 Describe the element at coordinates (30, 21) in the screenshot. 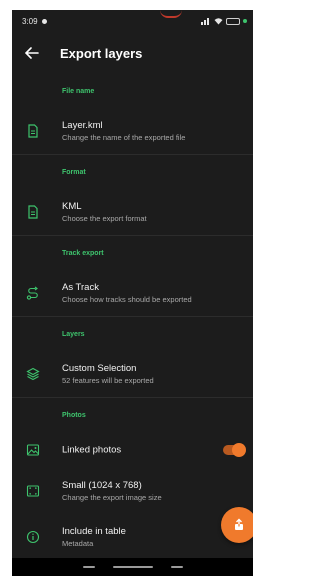

I see `status-time: 3:09` at that location.